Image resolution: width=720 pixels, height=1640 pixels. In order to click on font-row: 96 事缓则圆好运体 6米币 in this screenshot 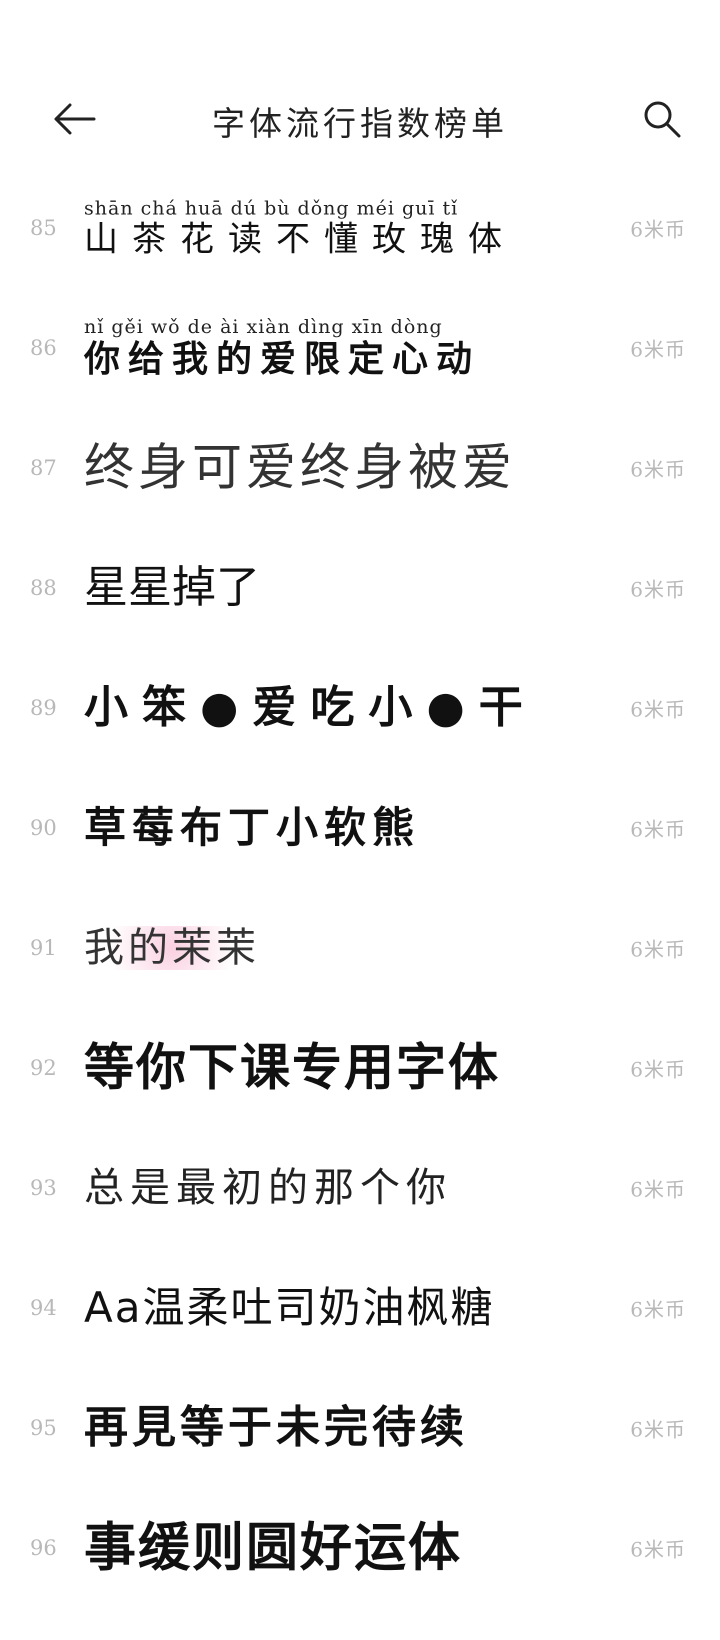, I will do `click(360, 1548)`.